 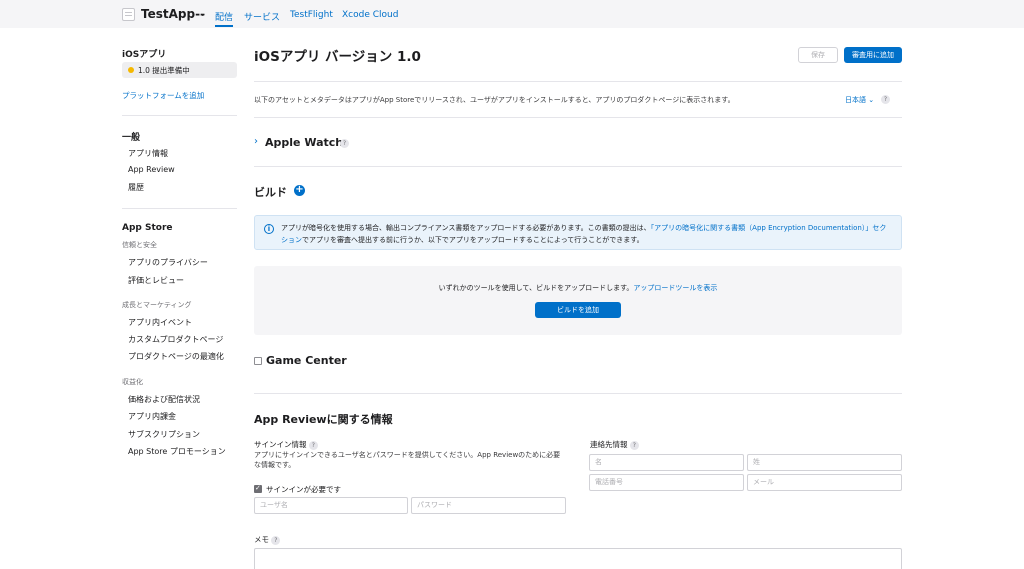 I want to click on nav-tab-services: サービス, so click(x=262, y=16).